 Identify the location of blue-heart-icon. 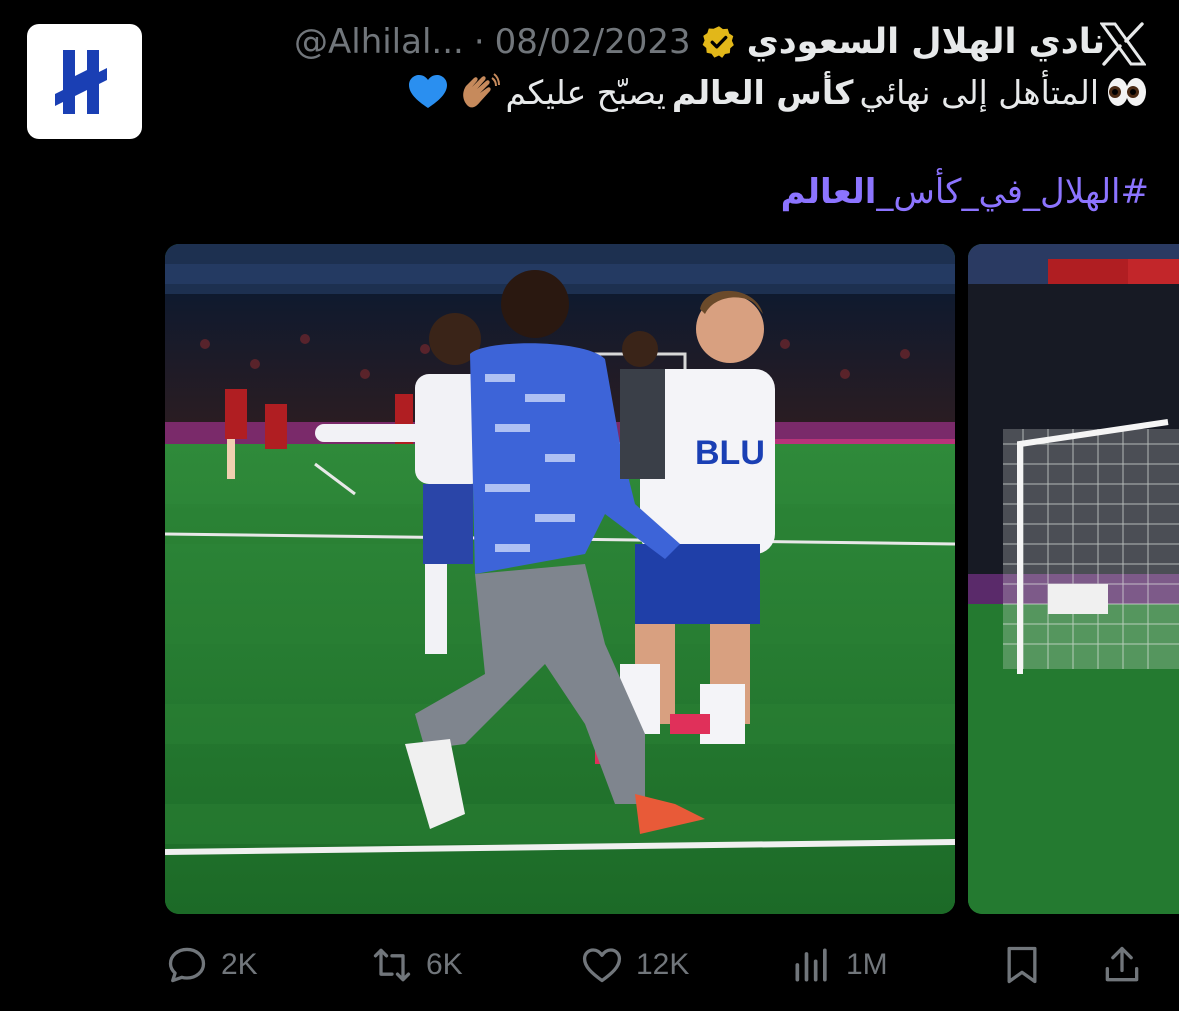
(428, 92).